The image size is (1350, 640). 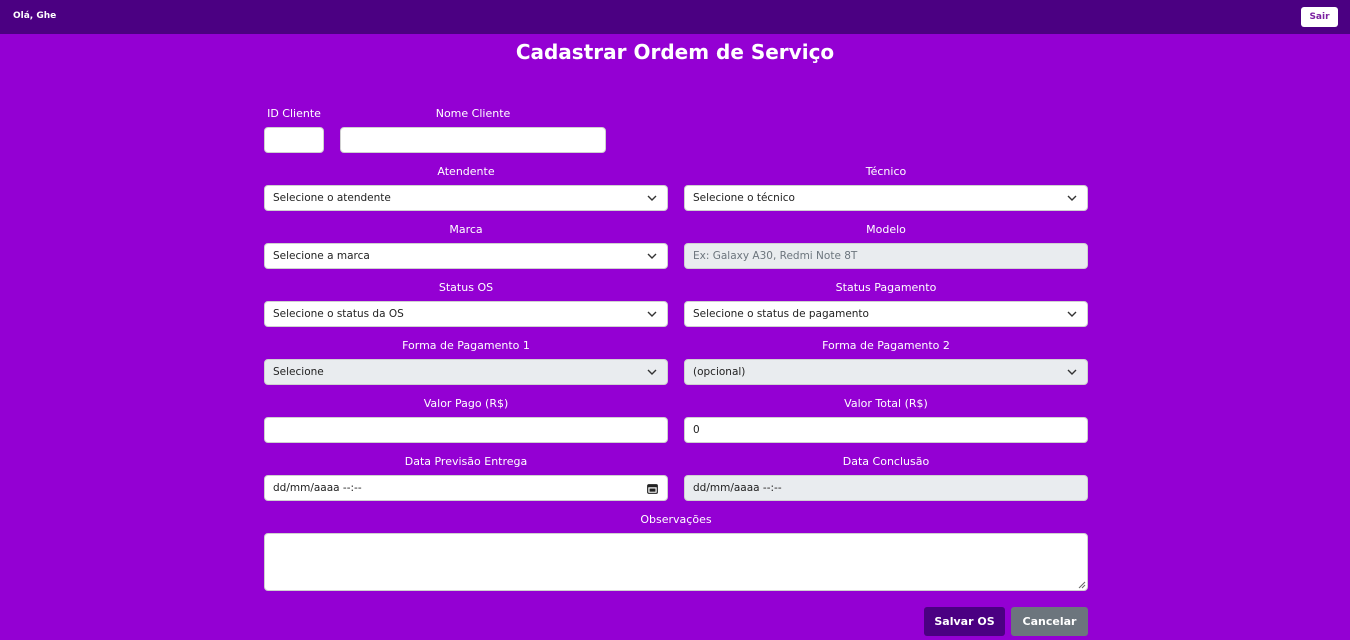 What do you see at coordinates (737, 488) in the screenshot?
I see `data-conclusao-value: dd/mm/aaaa --:--` at bounding box center [737, 488].